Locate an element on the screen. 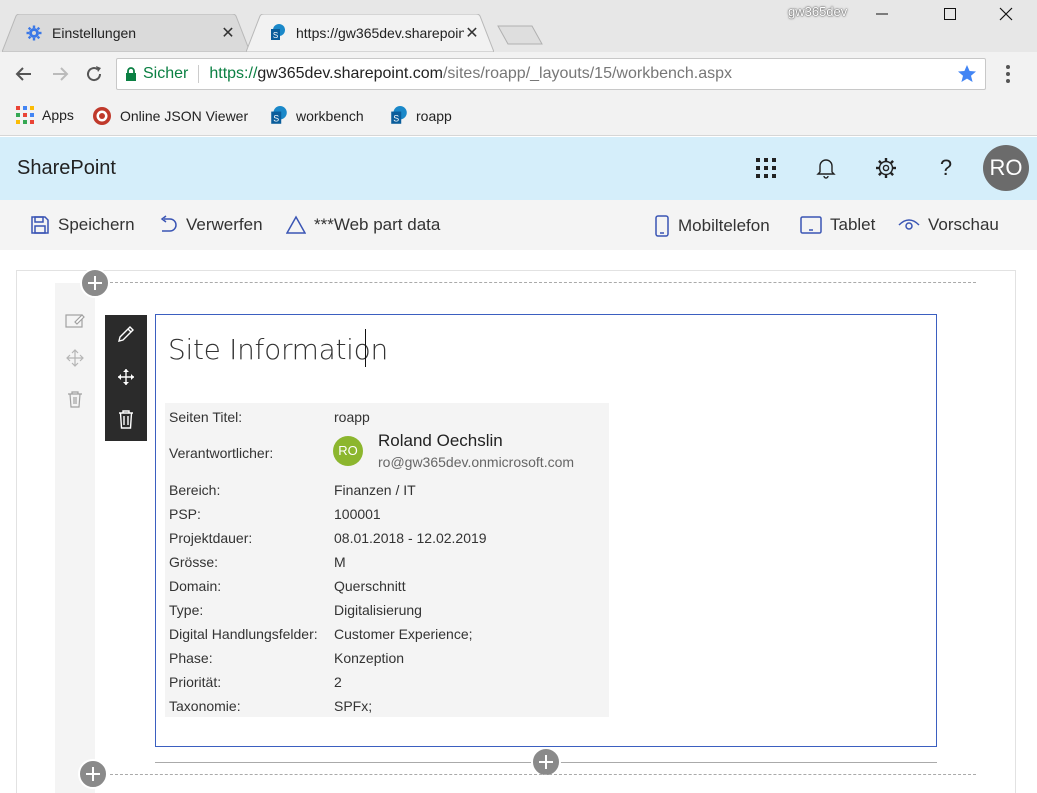  svg-text: S is located at coordinates (276, 119).